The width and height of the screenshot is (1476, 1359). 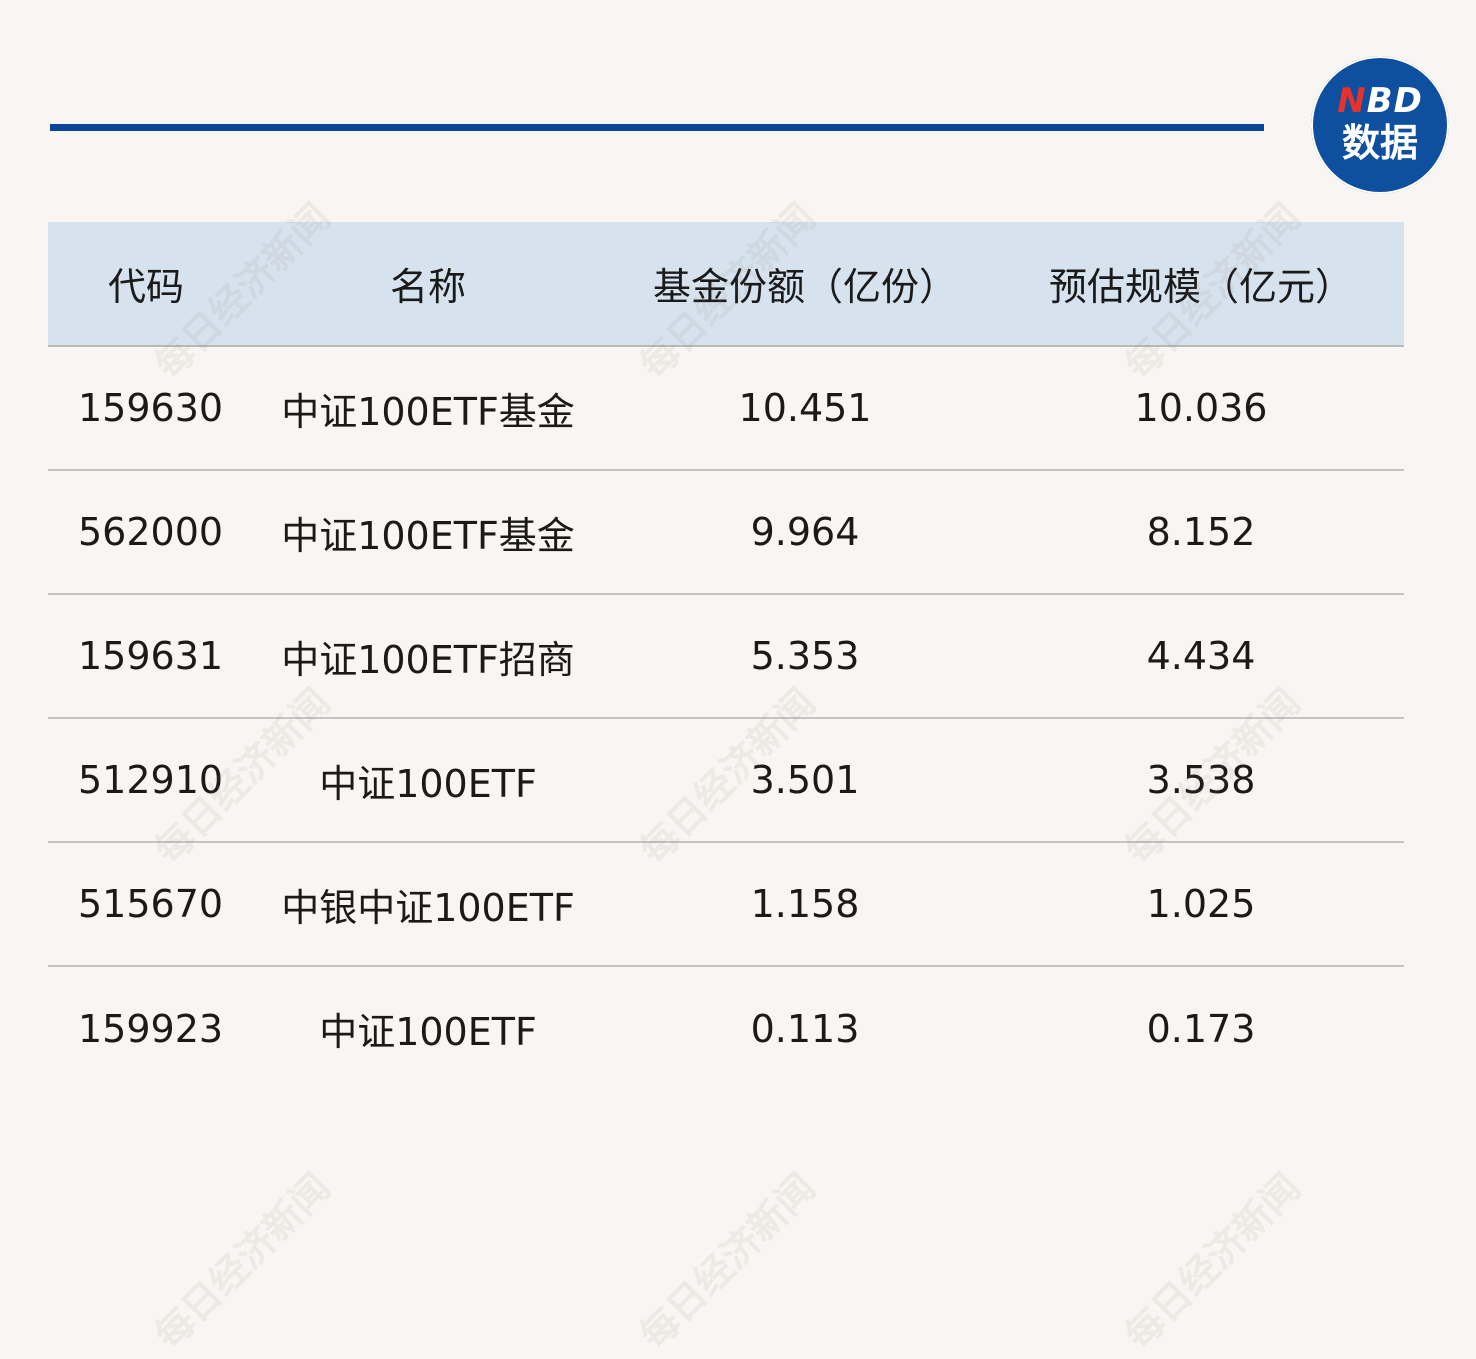 What do you see at coordinates (805, 780) in the screenshot?
I see `cell-fund-shares: 3.501` at bounding box center [805, 780].